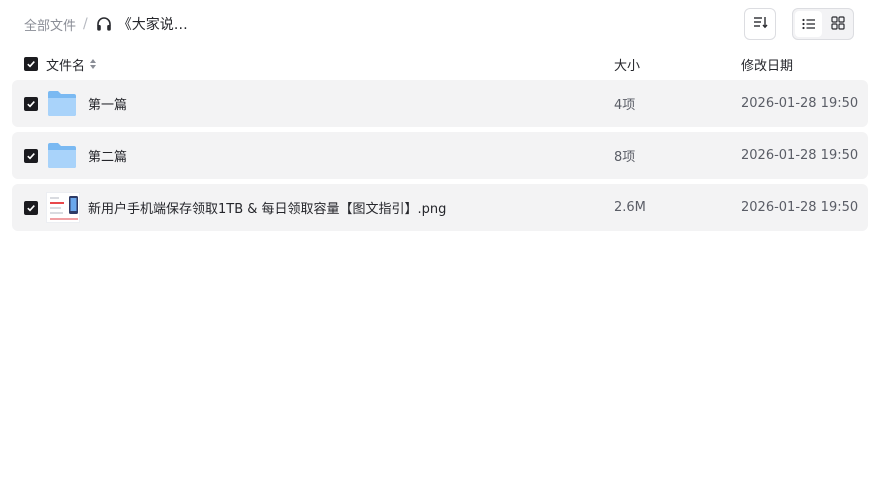  What do you see at coordinates (440, 103) in the screenshot?
I see `table-row: 第一篇 4项 2026-01-28 19:50` at bounding box center [440, 103].